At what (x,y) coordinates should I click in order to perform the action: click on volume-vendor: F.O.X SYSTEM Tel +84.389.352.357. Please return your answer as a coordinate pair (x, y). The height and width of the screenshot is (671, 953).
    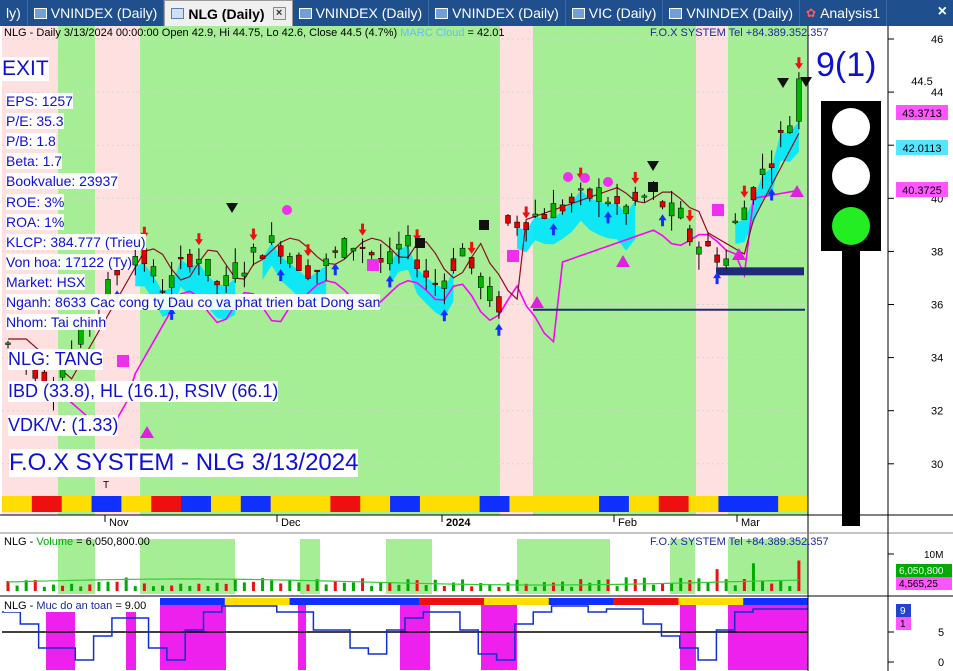
    Looking at the image, I should click on (739, 542).